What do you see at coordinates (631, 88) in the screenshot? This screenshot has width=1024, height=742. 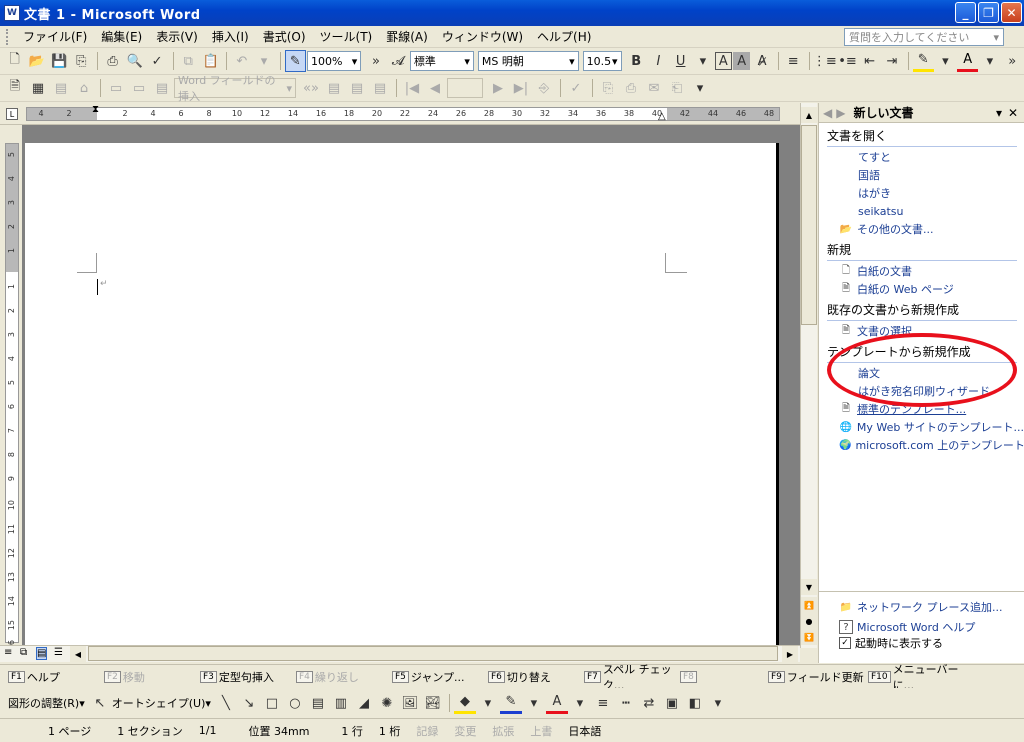 I see `merge-to-printer-icon: ⎙` at bounding box center [631, 88].